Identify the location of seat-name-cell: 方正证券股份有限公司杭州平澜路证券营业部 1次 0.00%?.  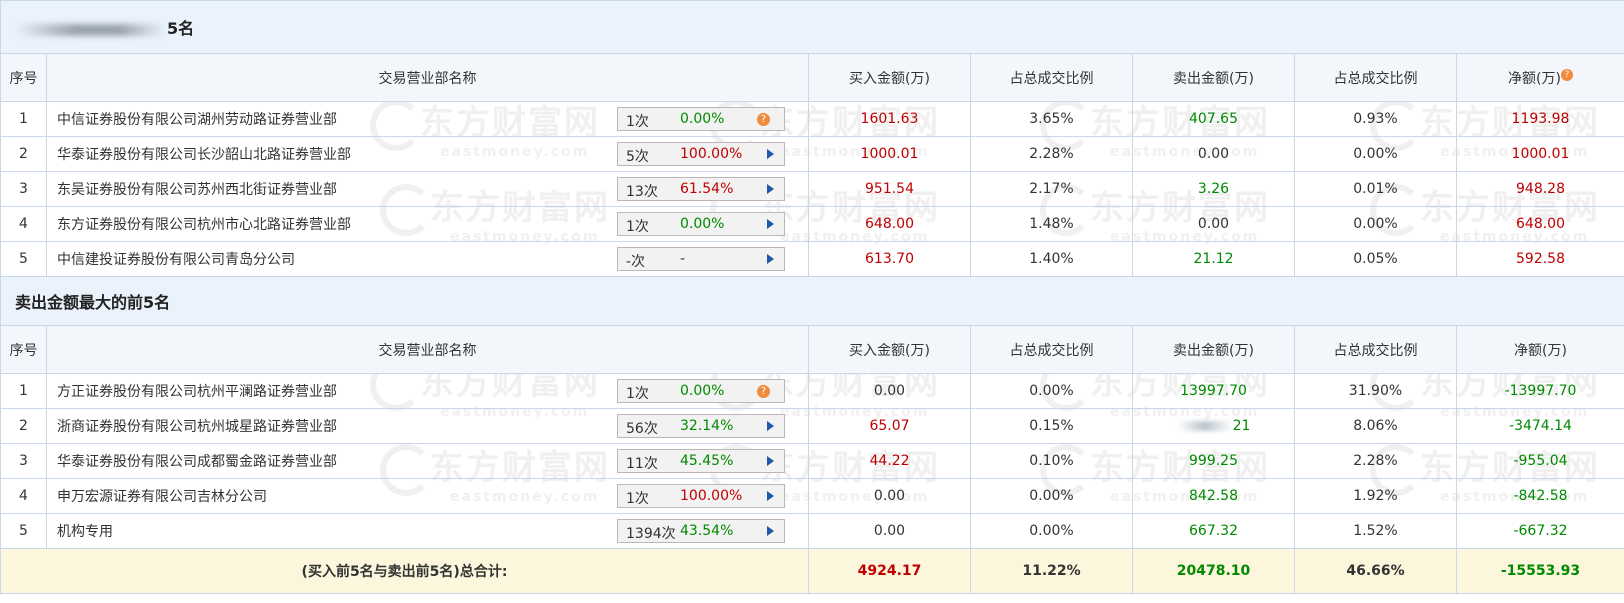
(427, 391).